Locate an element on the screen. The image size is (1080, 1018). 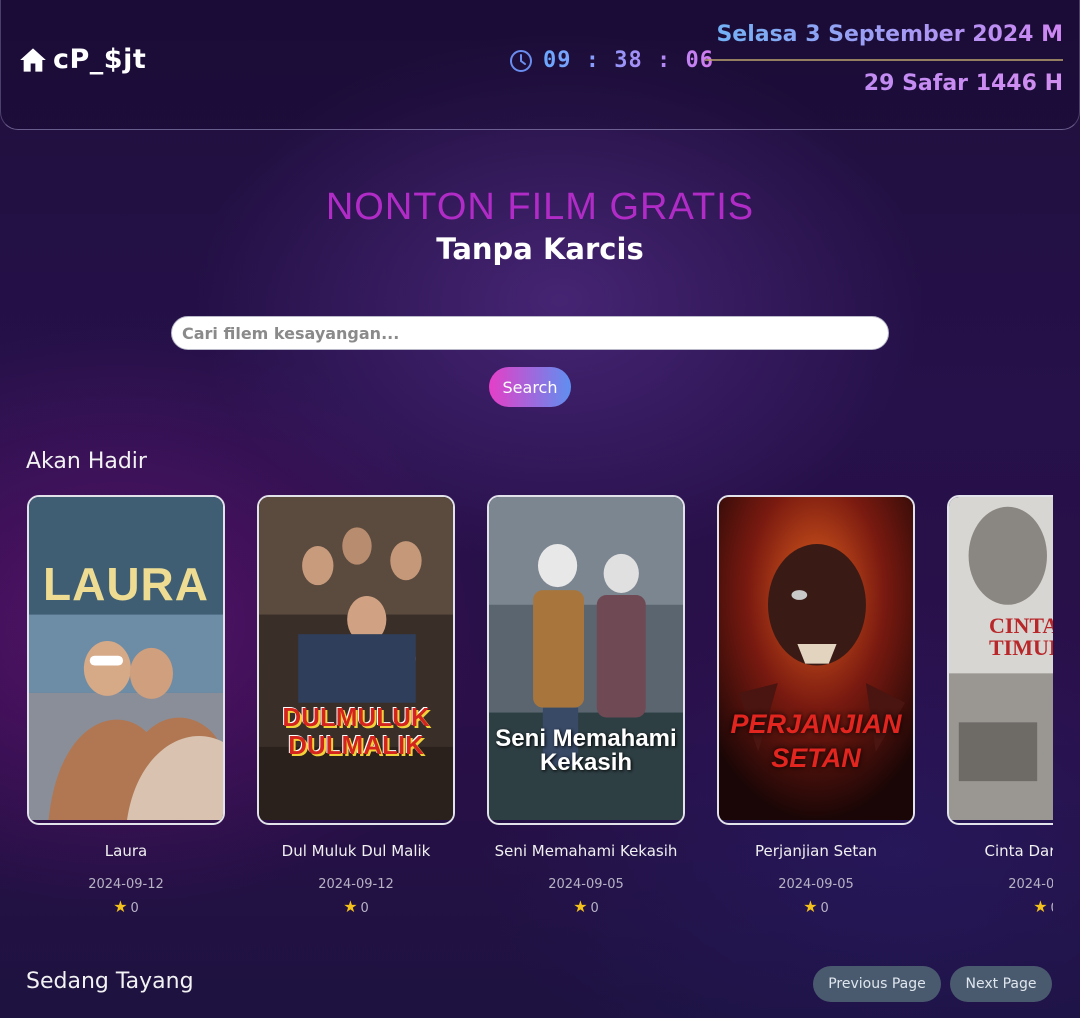
search-input is located at coordinates (530, 333).